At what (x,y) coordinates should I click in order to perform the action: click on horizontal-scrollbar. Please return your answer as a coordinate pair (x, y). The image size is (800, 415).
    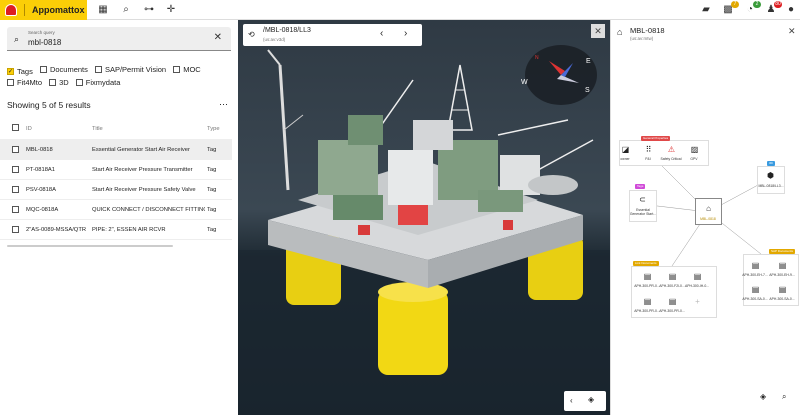
    Looking at the image, I should click on (90, 246).